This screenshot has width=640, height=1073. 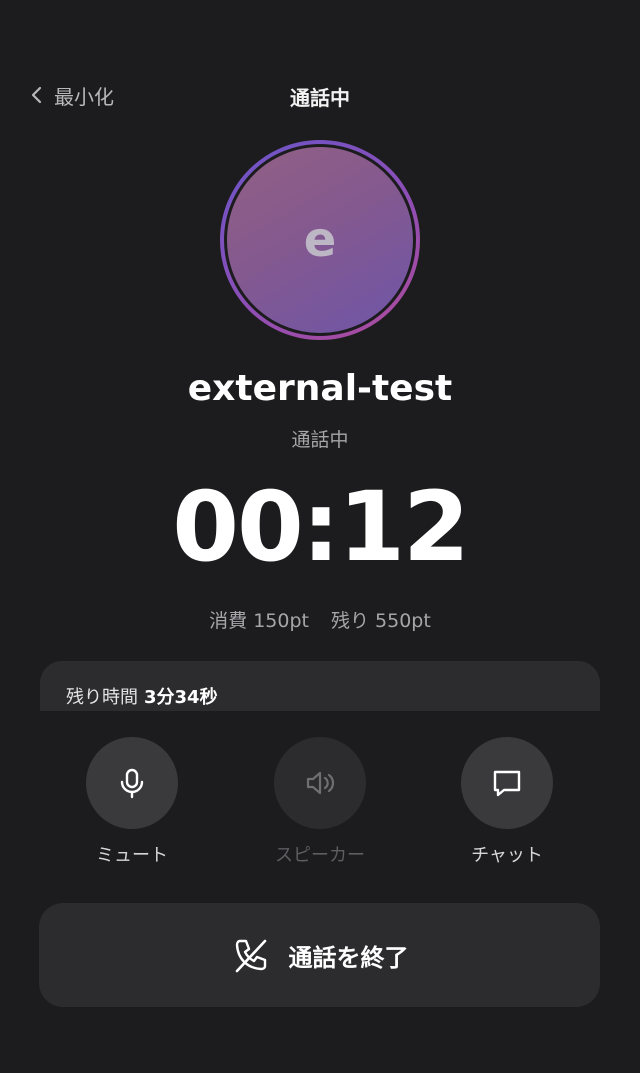 What do you see at coordinates (320, 98) in the screenshot?
I see `page-title: 通話中` at bounding box center [320, 98].